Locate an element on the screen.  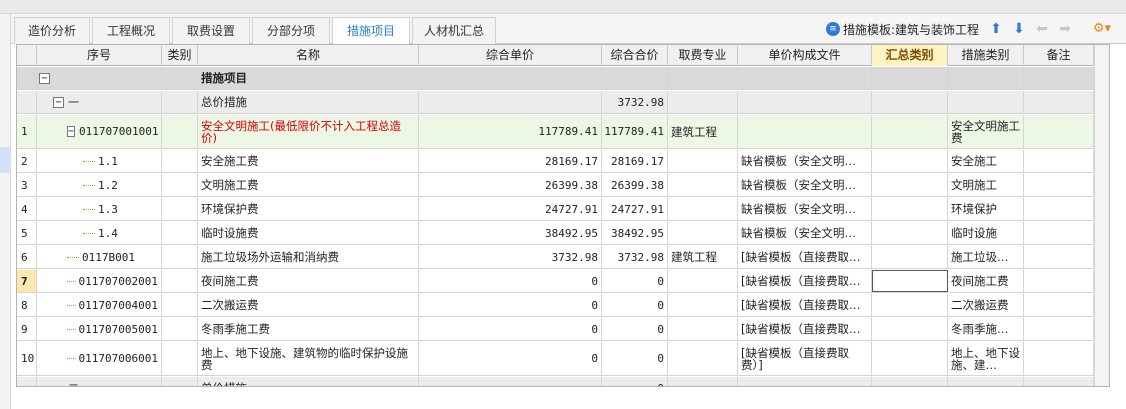
cell-fee-specialty: 建筑工程 is located at coordinates (703, 257).